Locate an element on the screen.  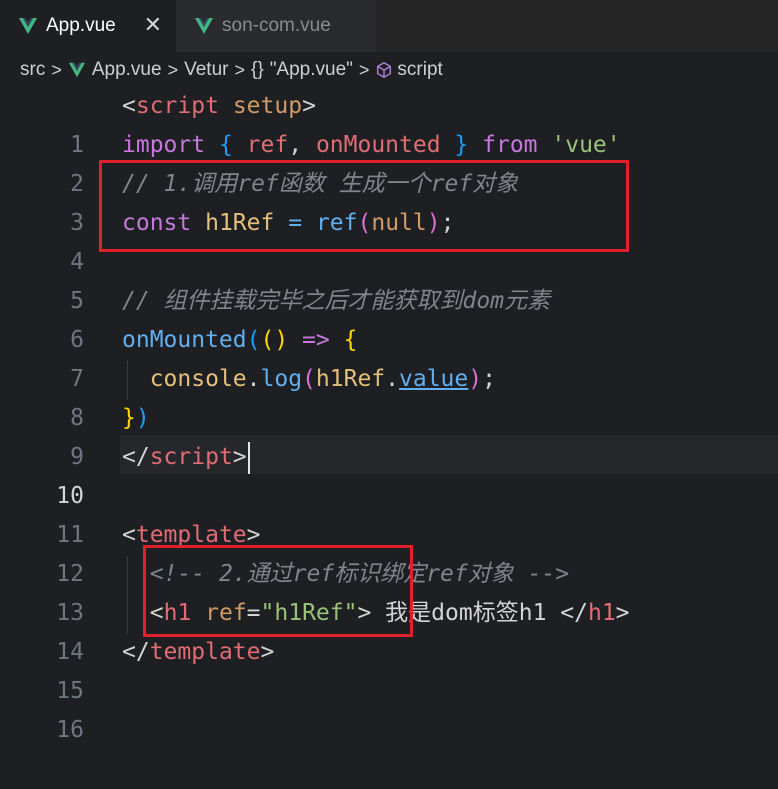
code-line: 9 }) is located at coordinates (389, 434).